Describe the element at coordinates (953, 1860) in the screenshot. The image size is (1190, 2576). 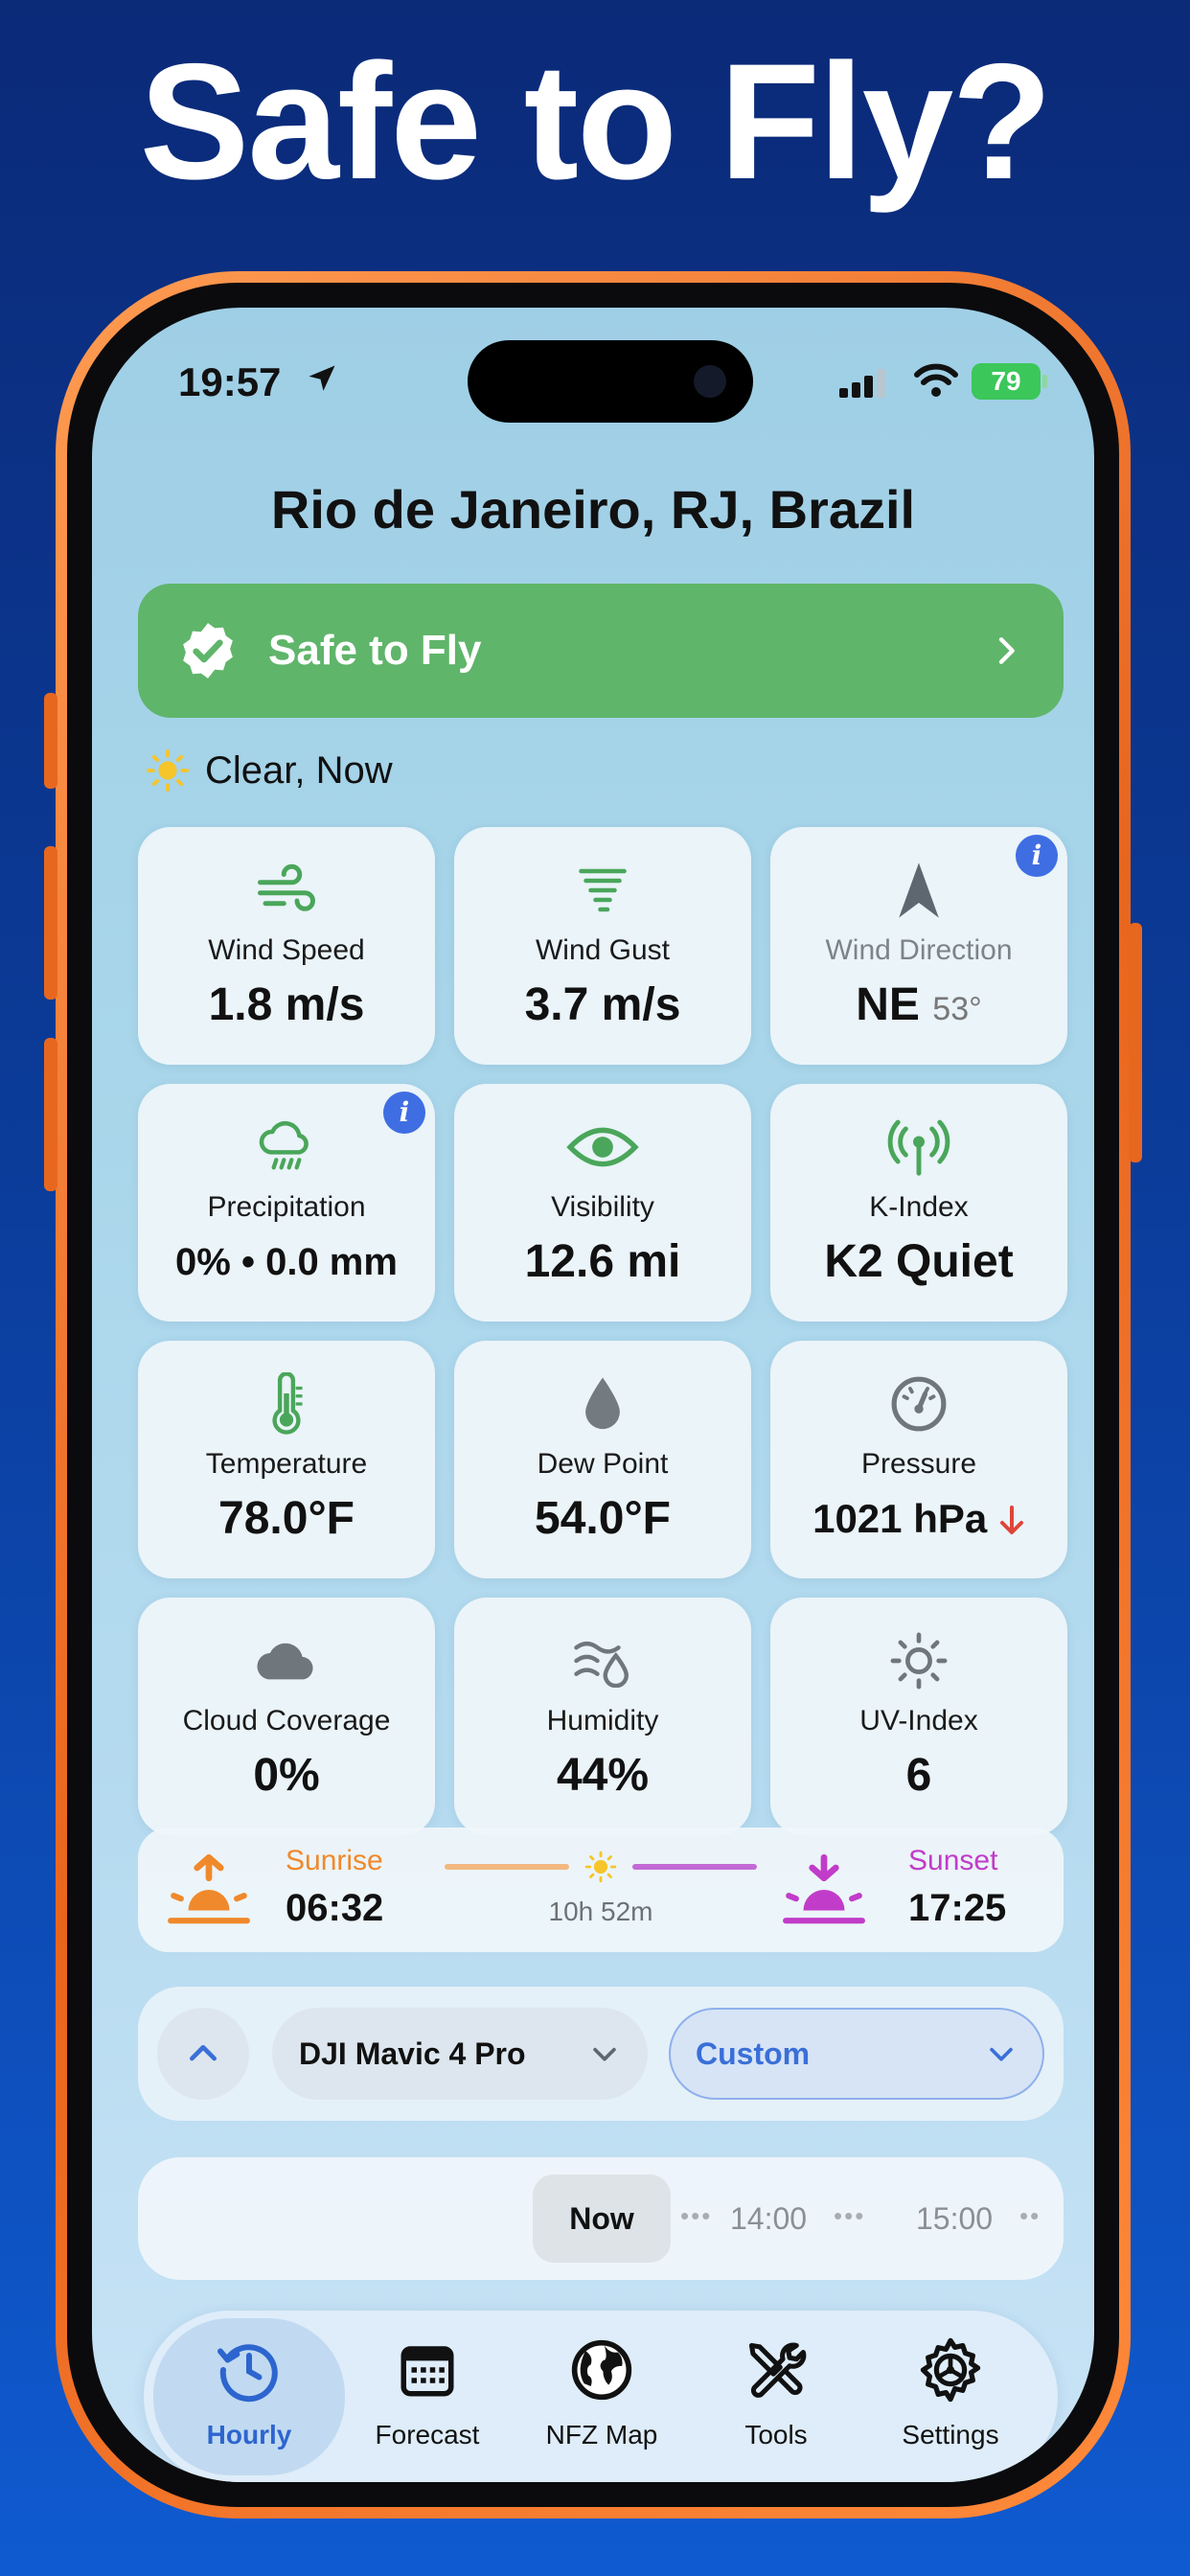
I see `sunset-label: Sunset` at that location.